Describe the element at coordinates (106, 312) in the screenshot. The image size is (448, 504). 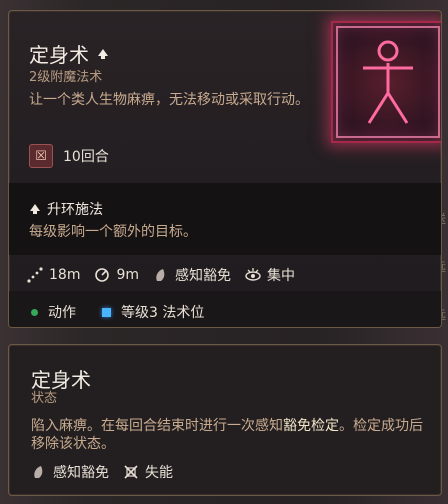
I see `spell-slot-icon` at that location.